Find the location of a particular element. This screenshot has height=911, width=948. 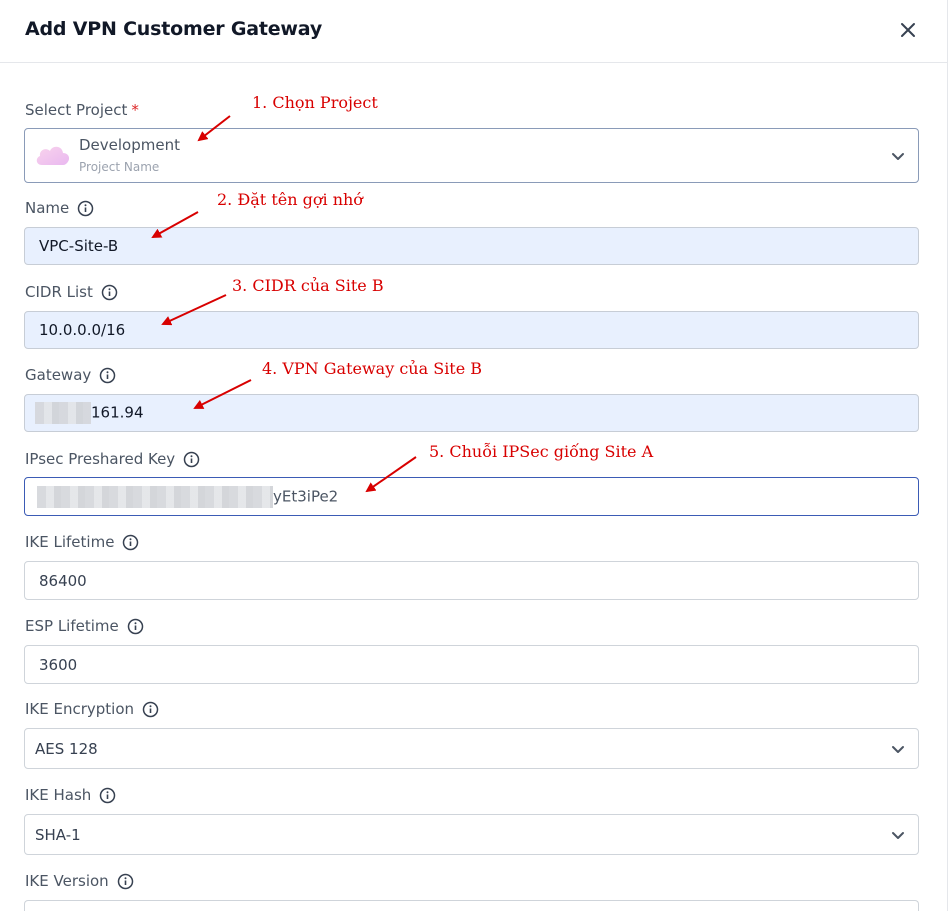

close-icon is located at coordinates (908, 30).